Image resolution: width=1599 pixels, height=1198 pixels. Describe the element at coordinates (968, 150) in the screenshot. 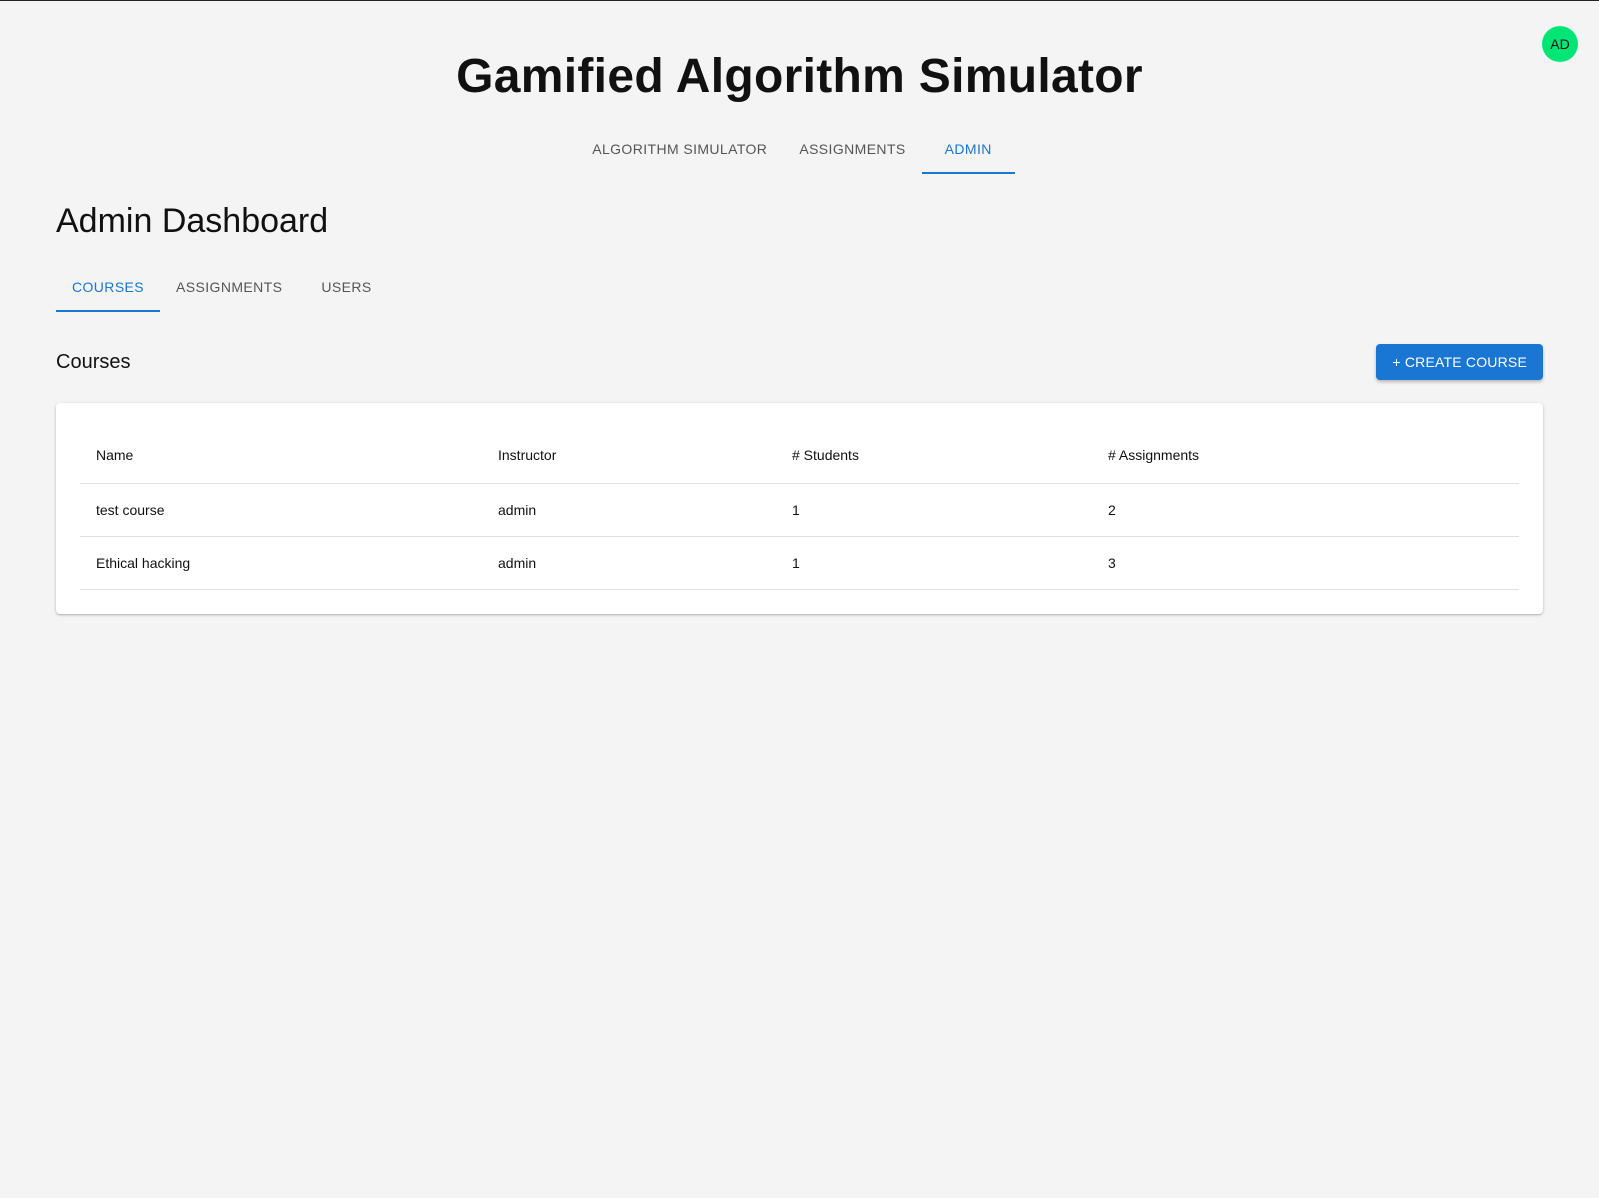

I see `nav-tab-admin: ADMIN` at that location.